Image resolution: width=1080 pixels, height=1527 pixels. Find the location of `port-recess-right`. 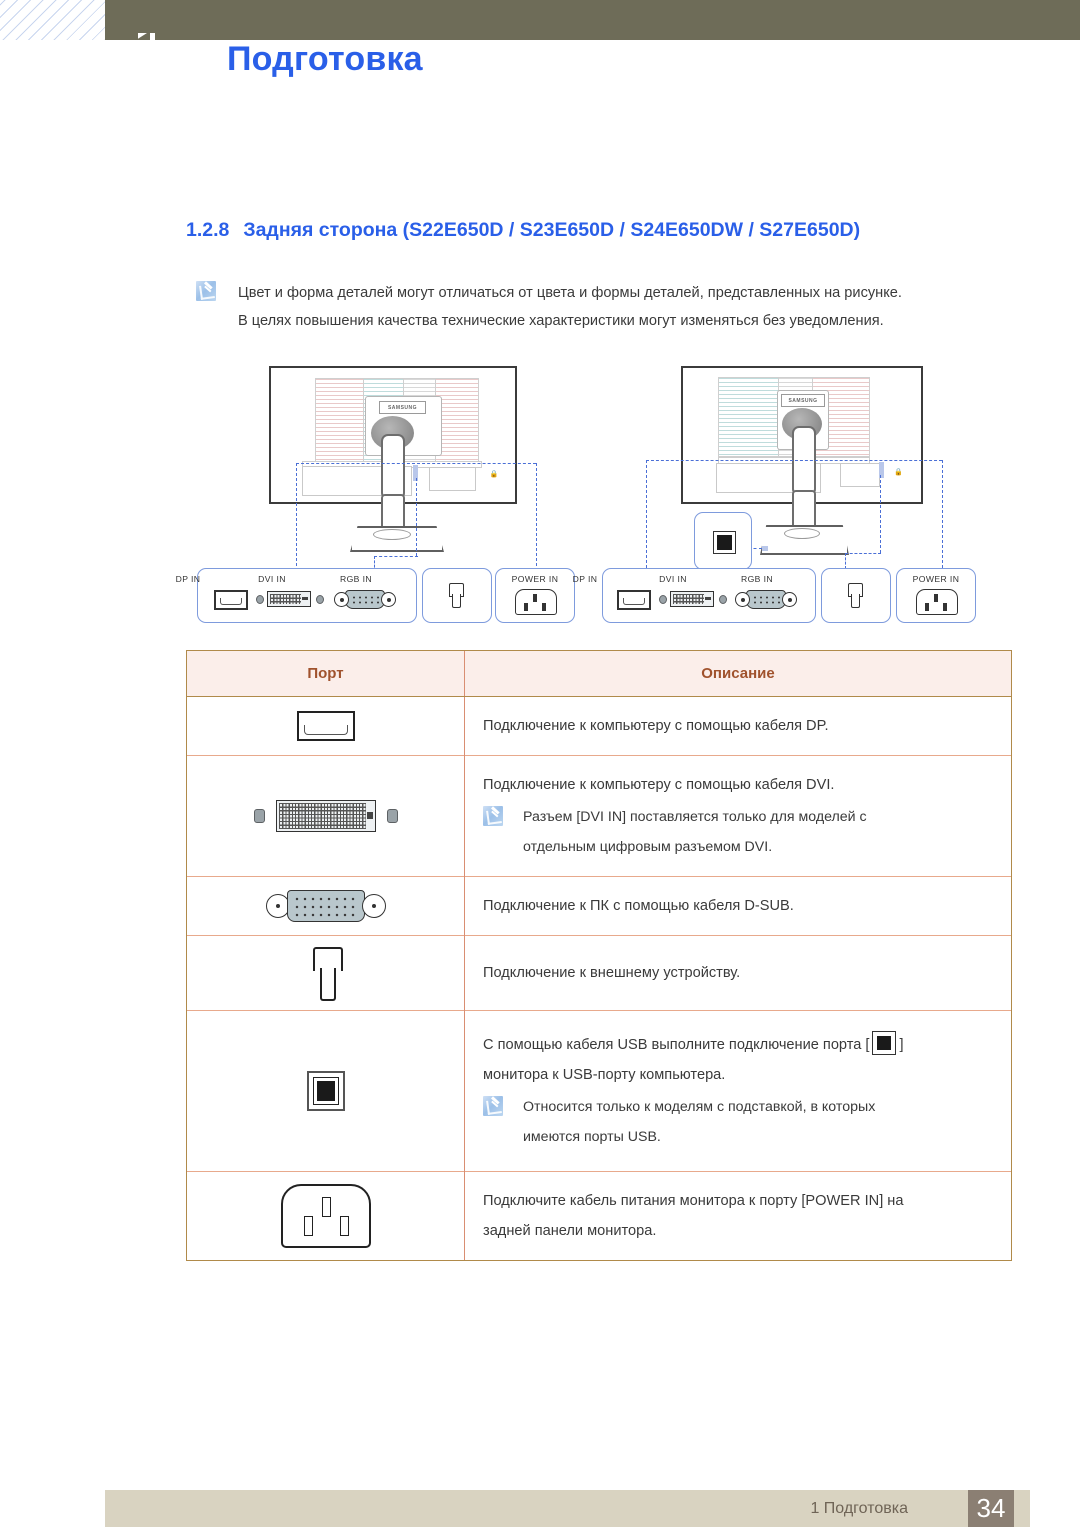

port-recess-right is located at coordinates (452, 479).